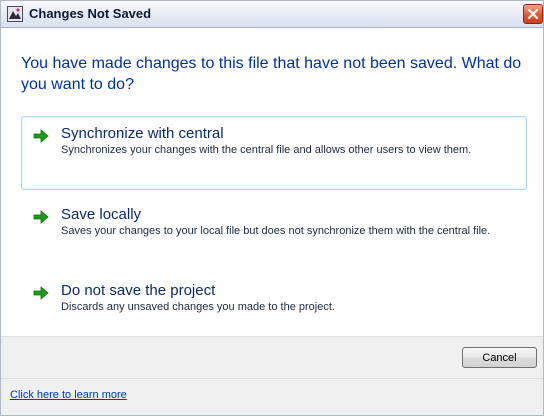  What do you see at coordinates (101, 214) in the screenshot?
I see `option-title: Save locally` at bounding box center [101, 214].